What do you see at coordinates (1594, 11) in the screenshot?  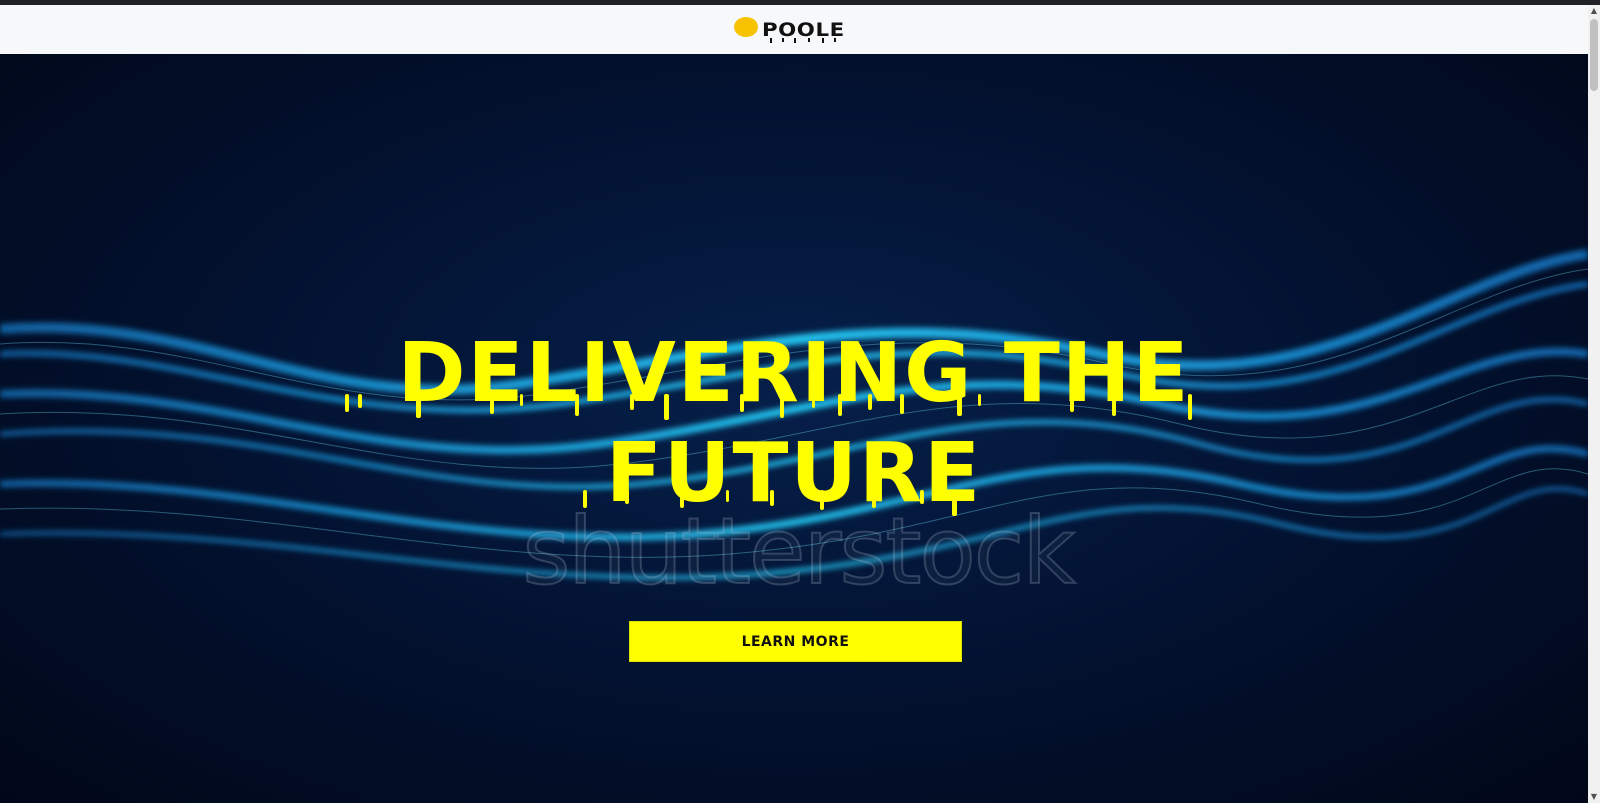 I see `scroll-up-arrow-icon: ▲` at bounding box center [1594, 11].